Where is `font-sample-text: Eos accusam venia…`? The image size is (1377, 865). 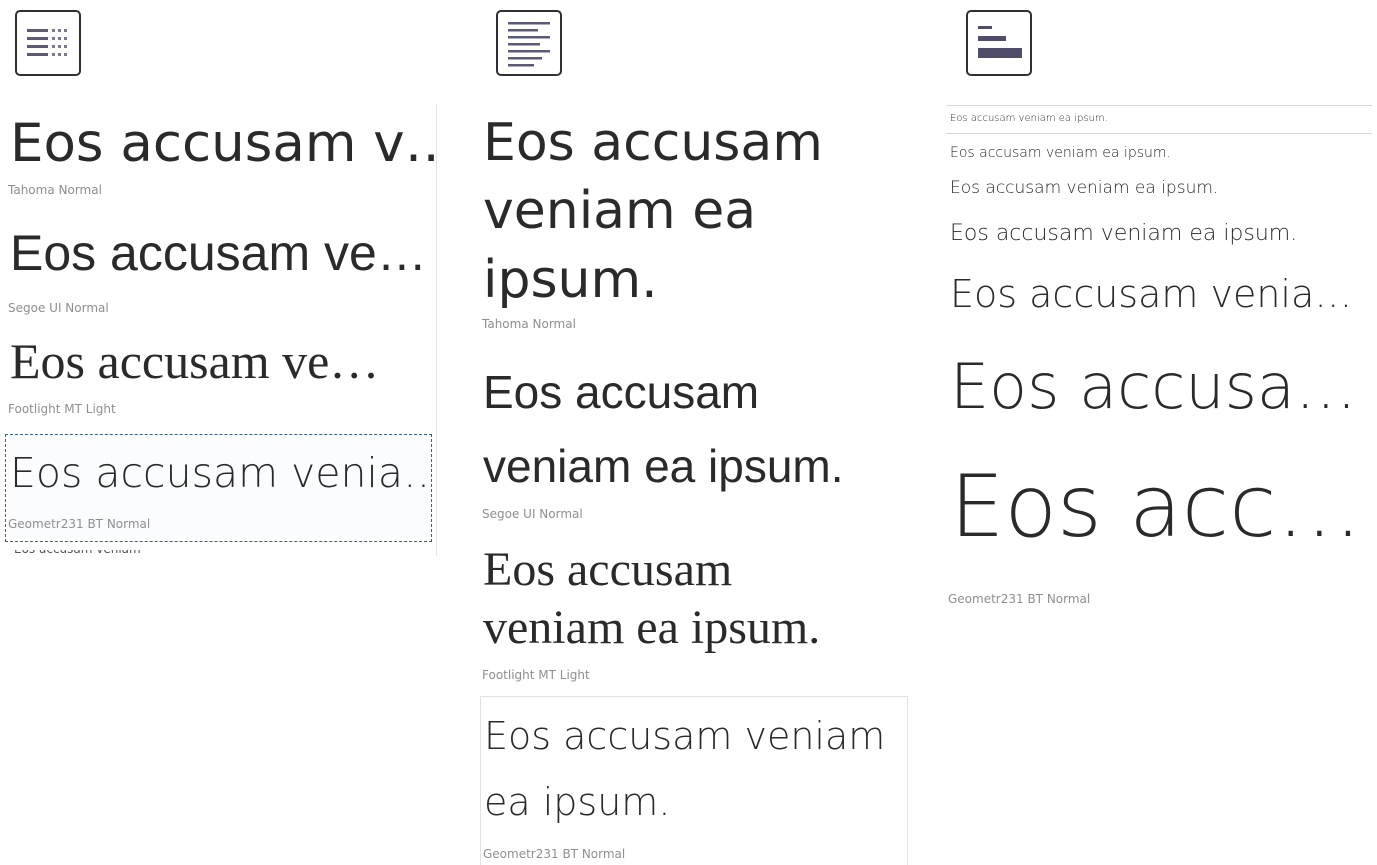 font-sample-text: Eos accusam venia… is located at coordinates (223, 473).